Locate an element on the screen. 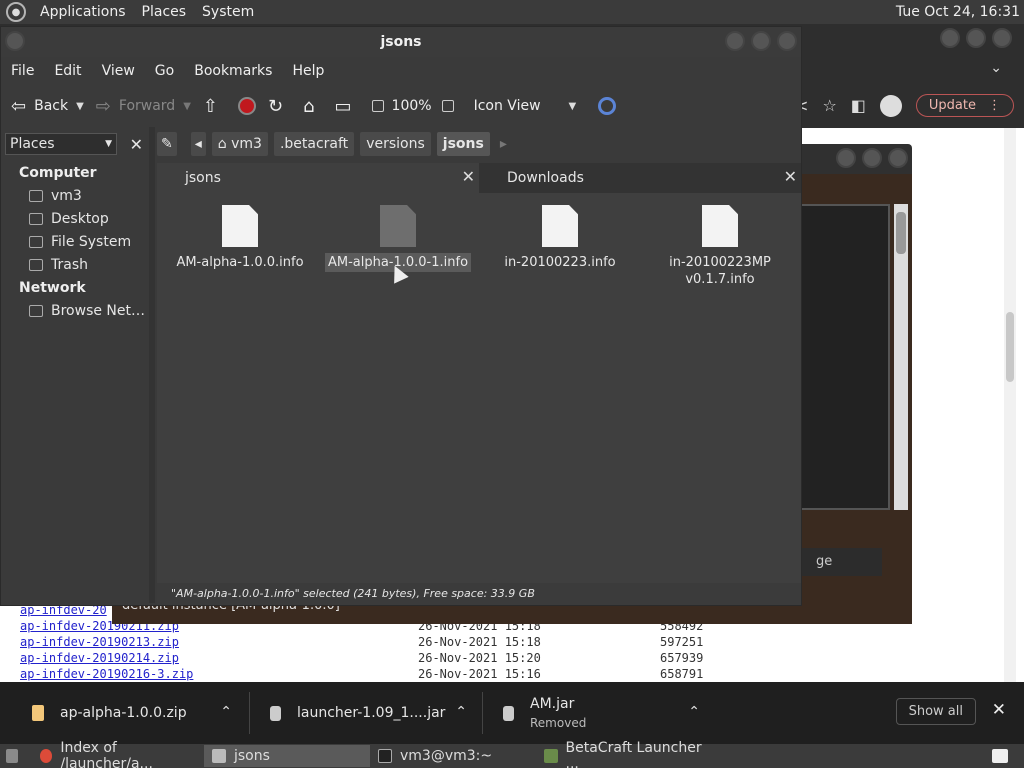 This screenshot has height=768, width=1024. breadcrumb-vm3: ⌂ vm3 is located at coordinates (239, 144).